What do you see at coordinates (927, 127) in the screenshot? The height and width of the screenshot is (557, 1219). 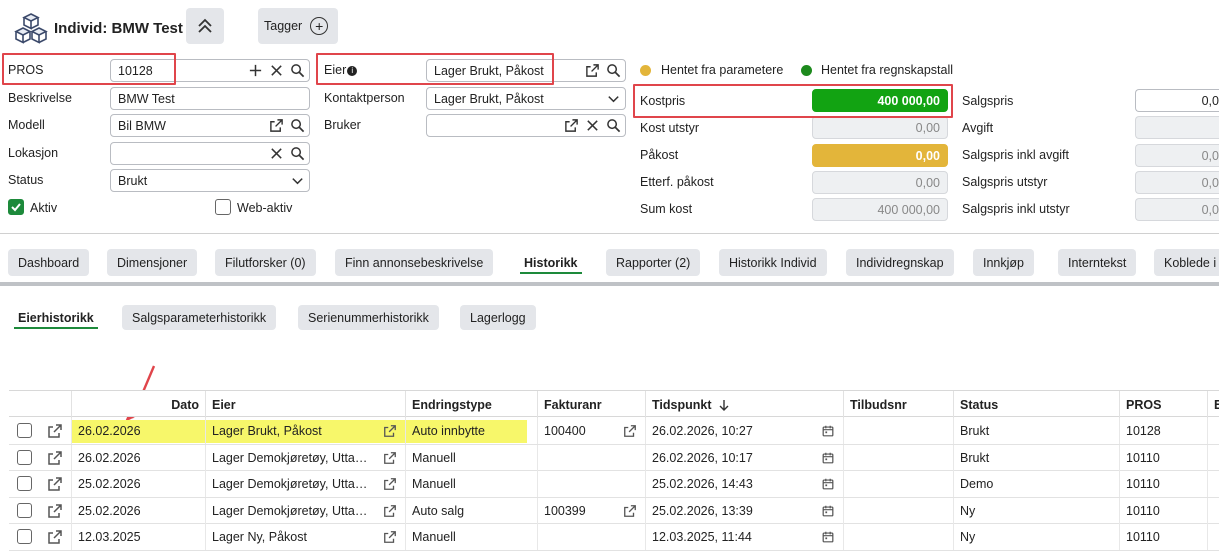 I see `kost-utstyr-value: 0,00` at bounding box center [927, 127].